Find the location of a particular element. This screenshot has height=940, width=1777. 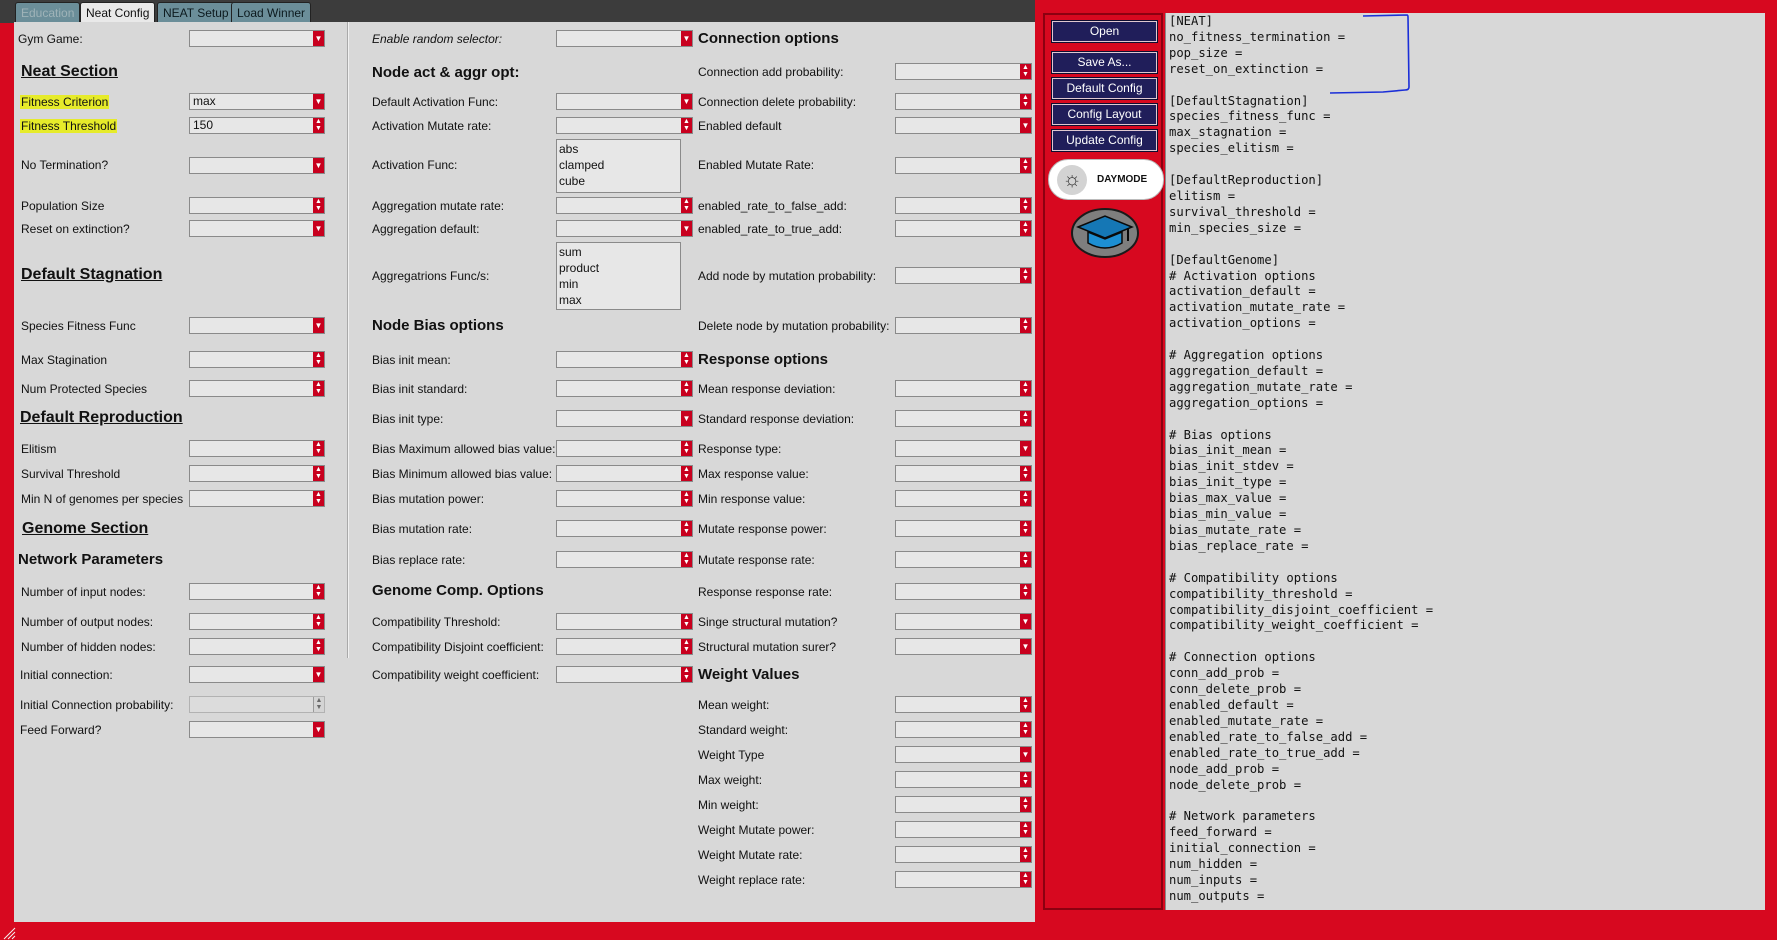

aggregation-mutate-spinbox: ▲ ▼ is located at coordinates (624, 205).